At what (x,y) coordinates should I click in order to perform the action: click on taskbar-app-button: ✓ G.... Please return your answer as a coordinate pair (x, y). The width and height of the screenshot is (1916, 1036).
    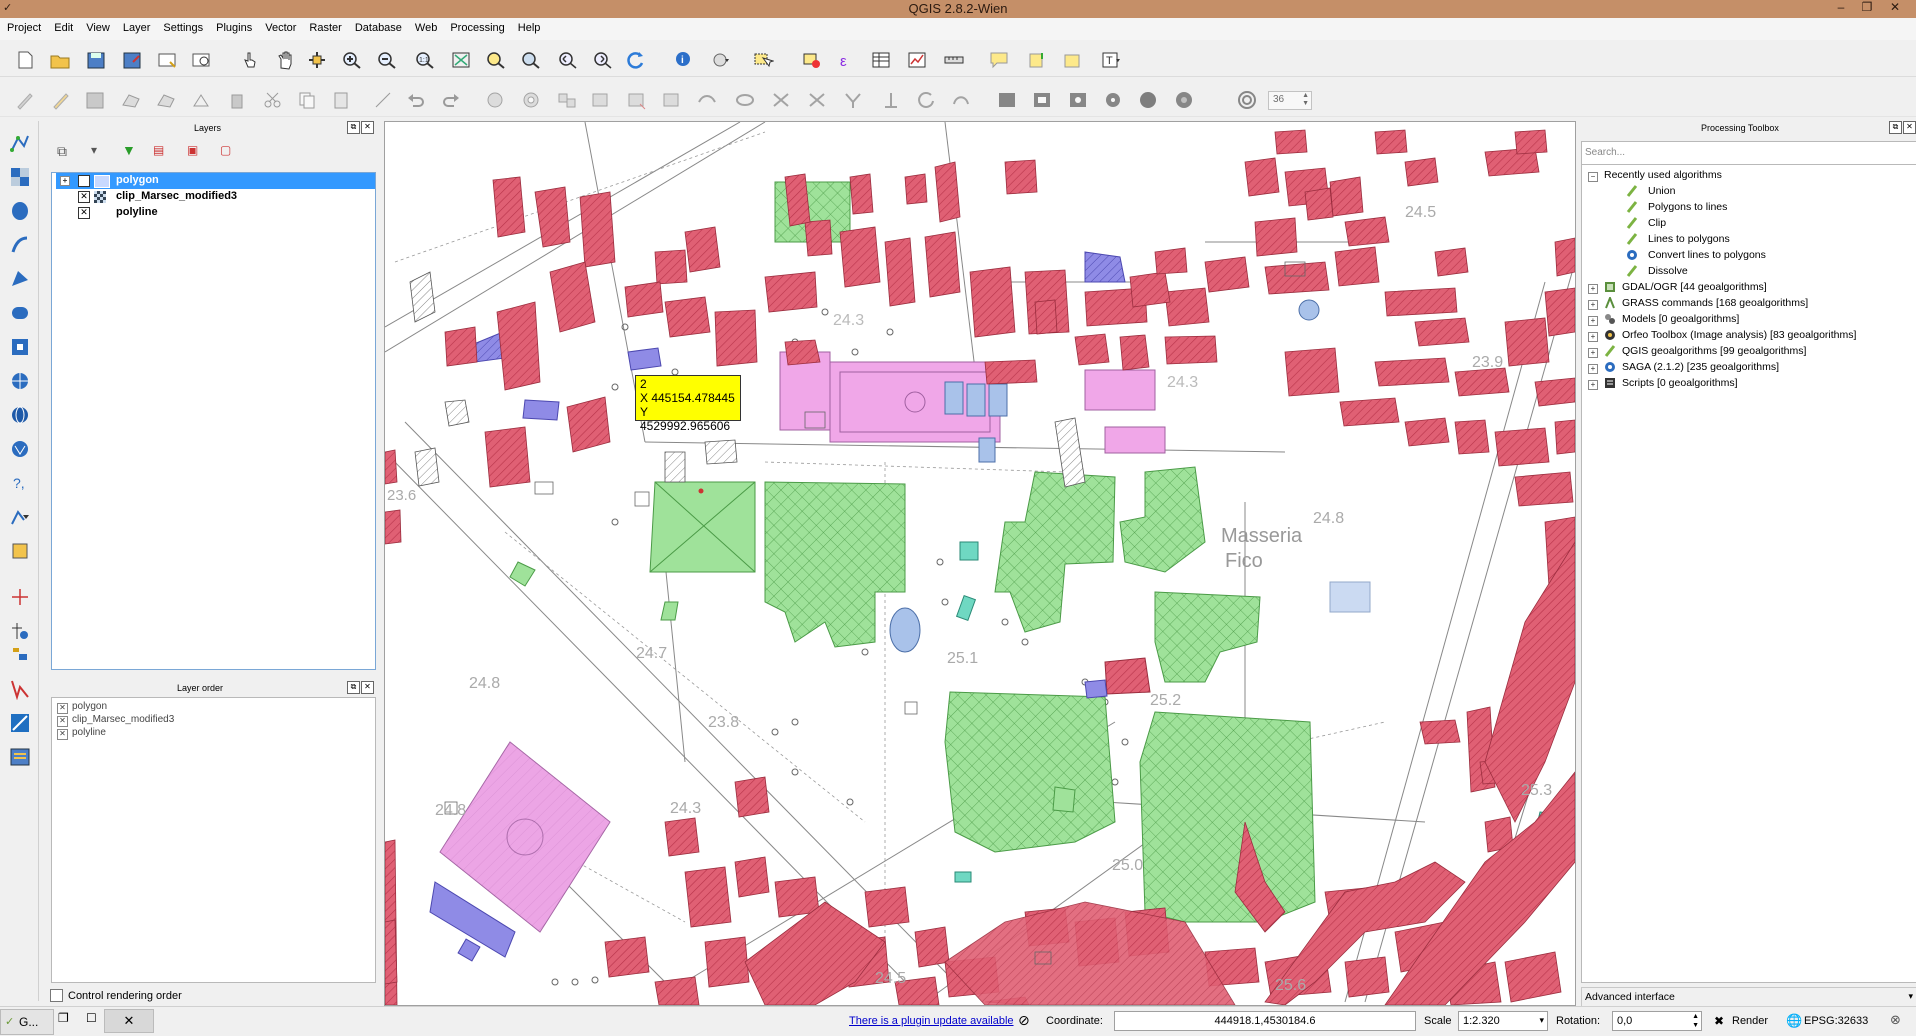
    Looking at the image, I should click on (27, 1022).